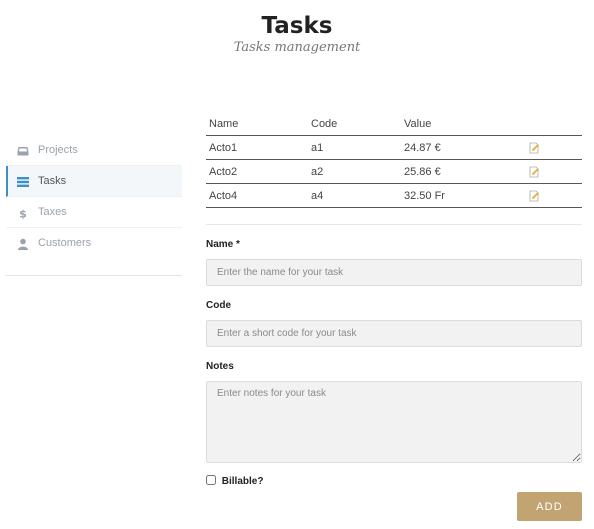  I want to click on sidebar-item-label: Projects, so click(58, 150).